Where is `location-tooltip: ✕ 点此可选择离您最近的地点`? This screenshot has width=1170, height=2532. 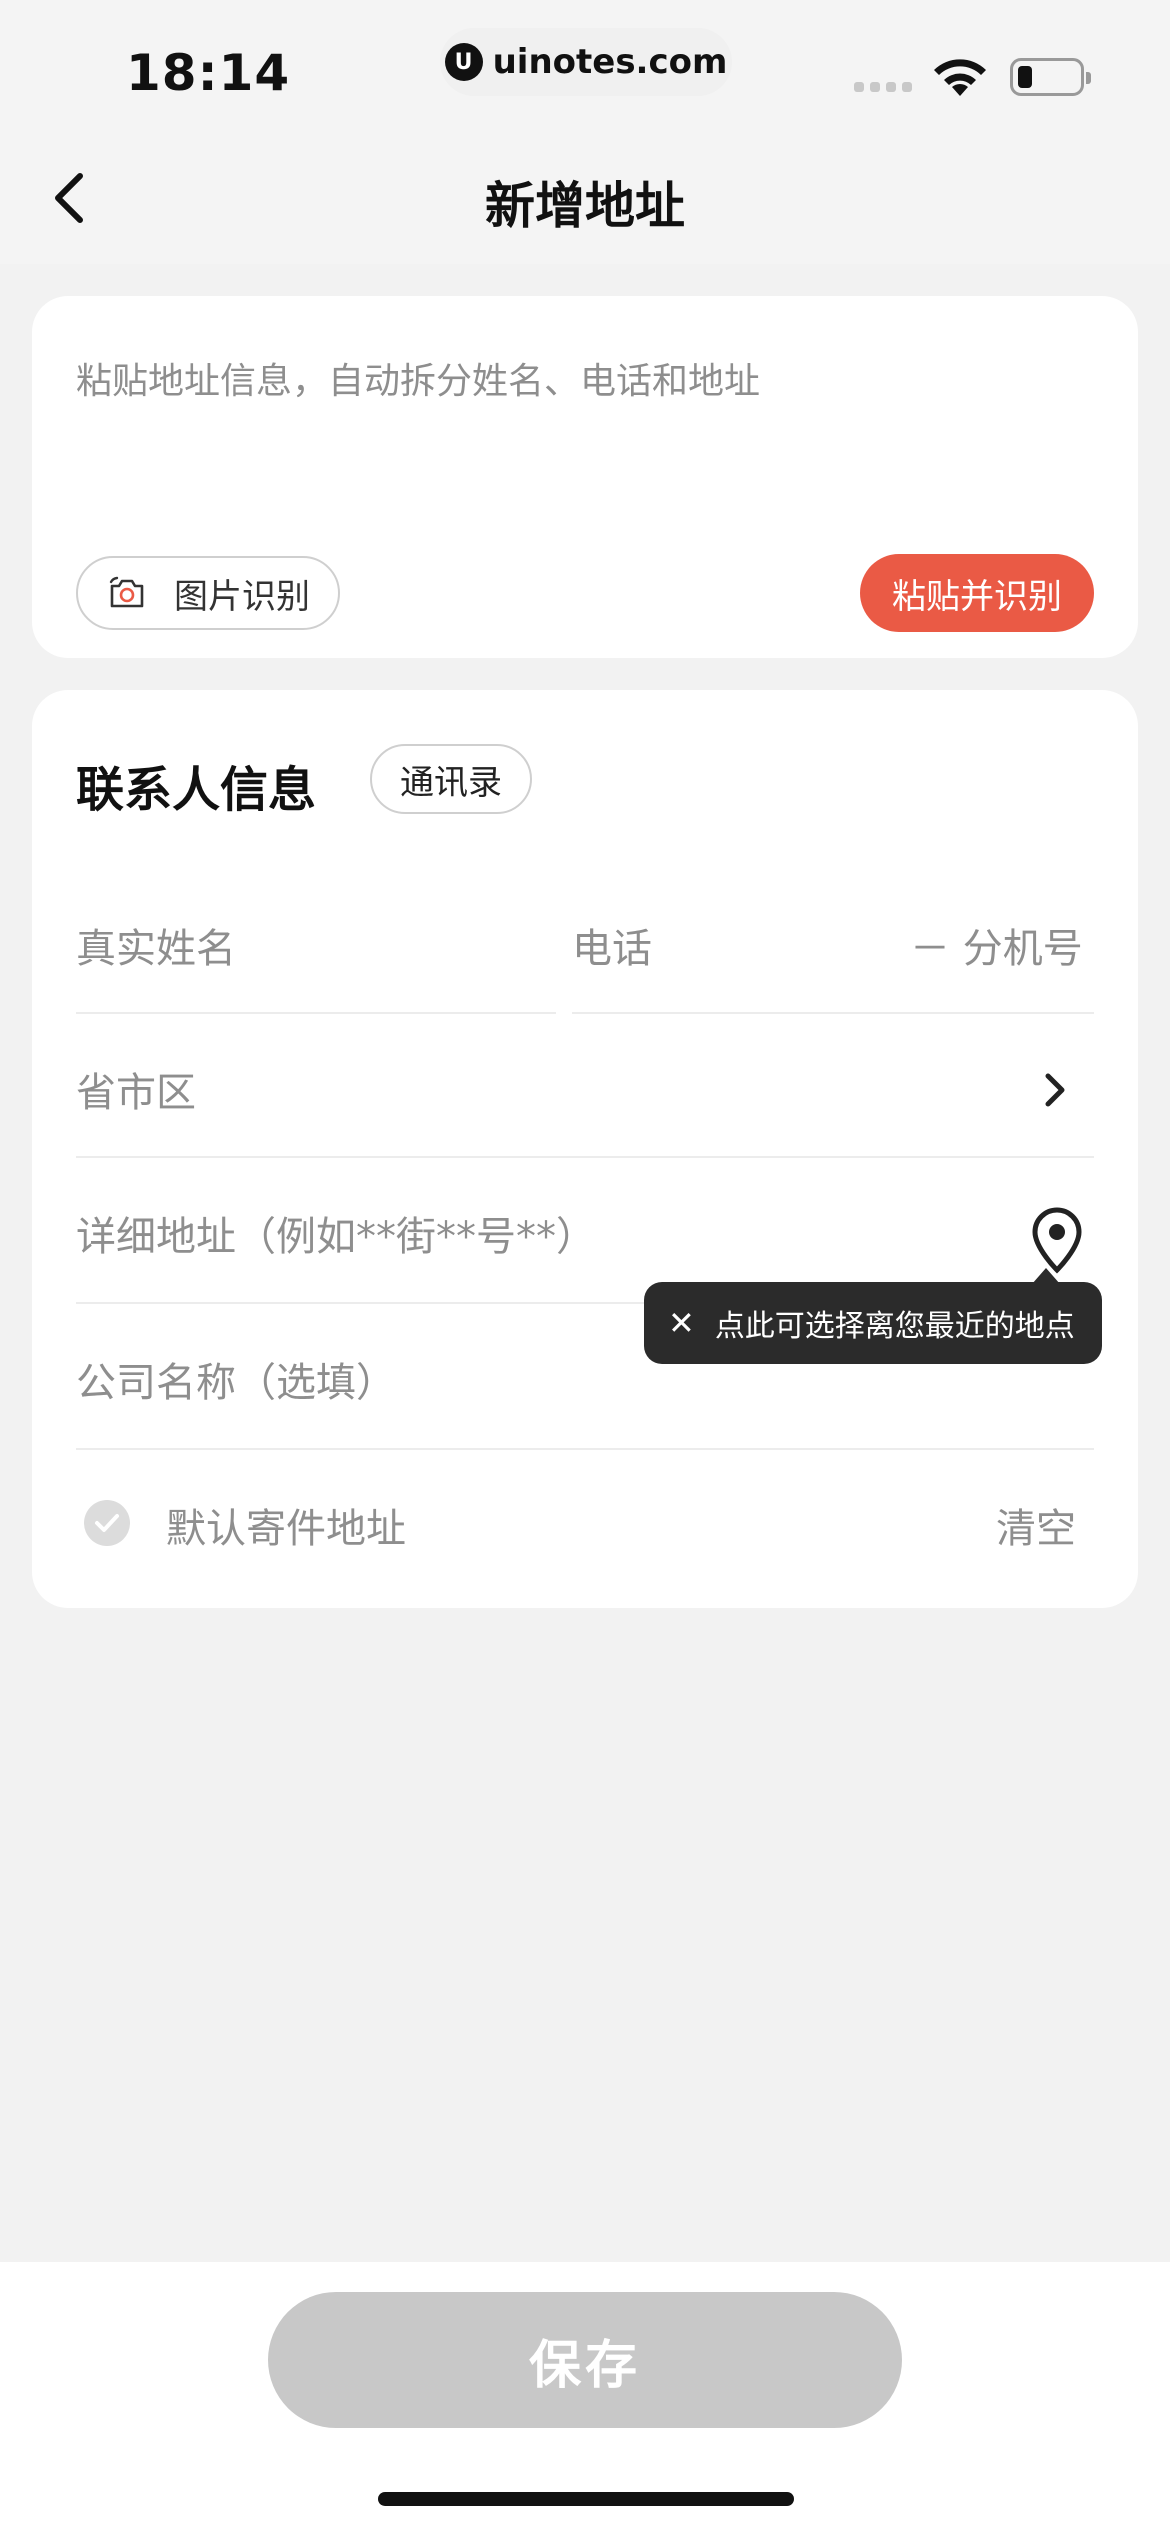 location-tooltip: ✕ 点此可选择离您最近的地点 is located at coordinates (873, 1316).